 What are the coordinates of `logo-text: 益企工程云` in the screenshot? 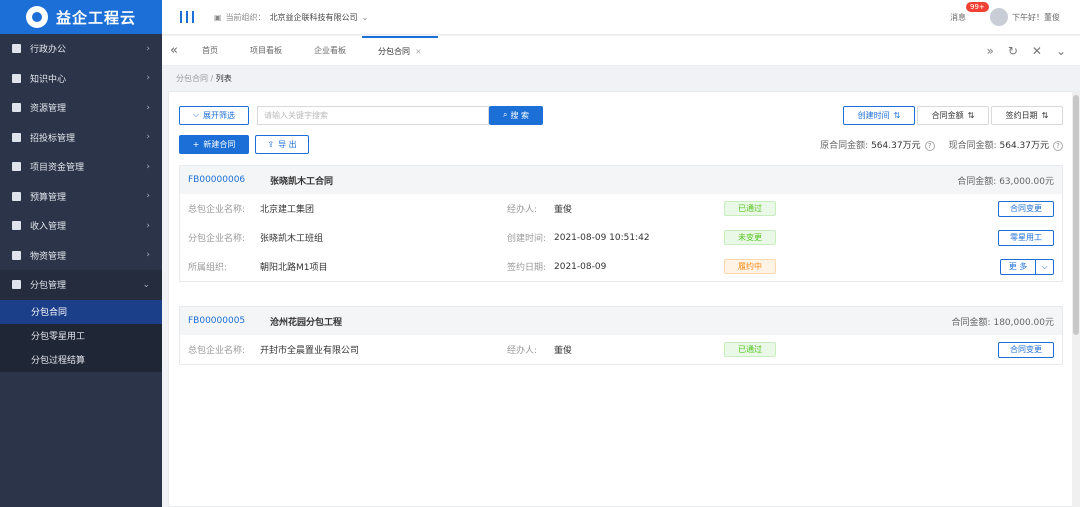 It's located at (96, 17).